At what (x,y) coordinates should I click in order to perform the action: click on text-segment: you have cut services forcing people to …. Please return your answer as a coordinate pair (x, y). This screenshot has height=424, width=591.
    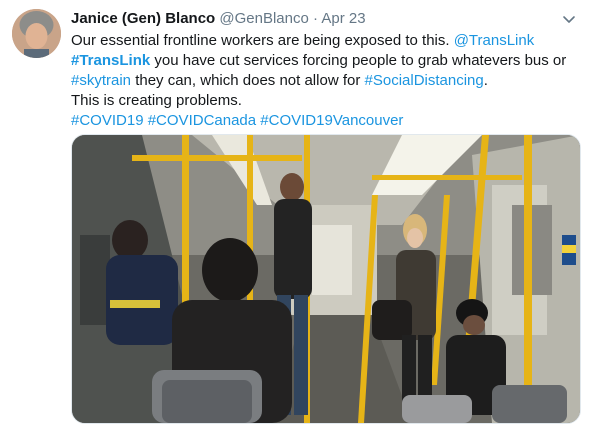
    Looking at the image, I should click on (358, 60).